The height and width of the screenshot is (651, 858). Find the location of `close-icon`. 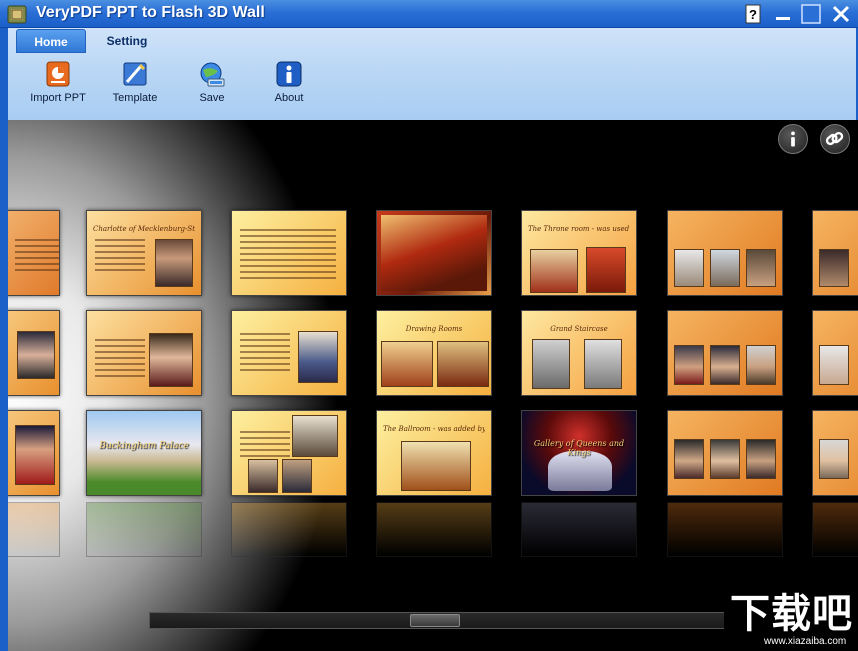

close-icon is located at coordinates (841, 14).